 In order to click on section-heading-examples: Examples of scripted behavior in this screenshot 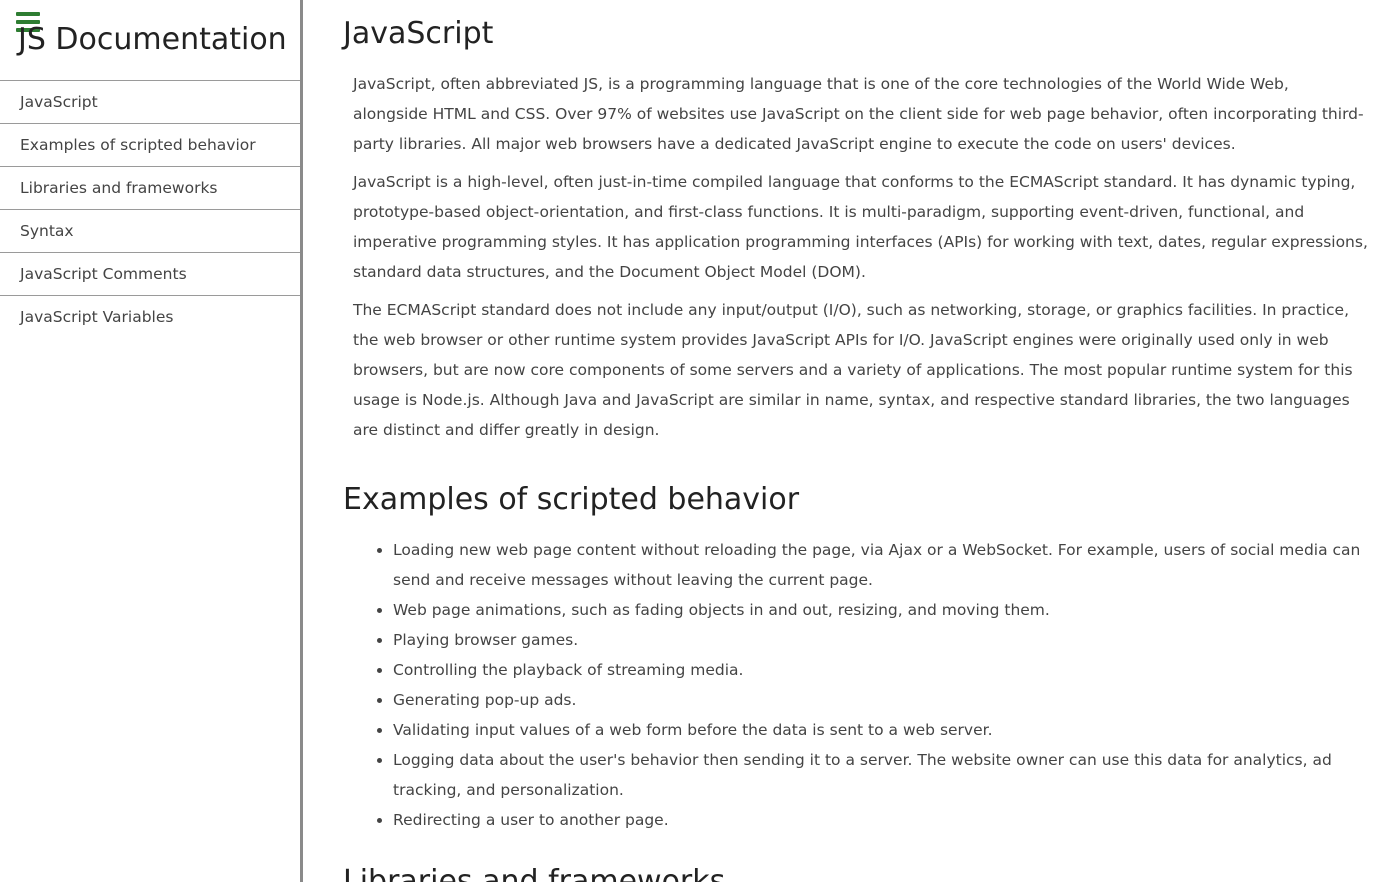, I will do `click(571, 499)`.